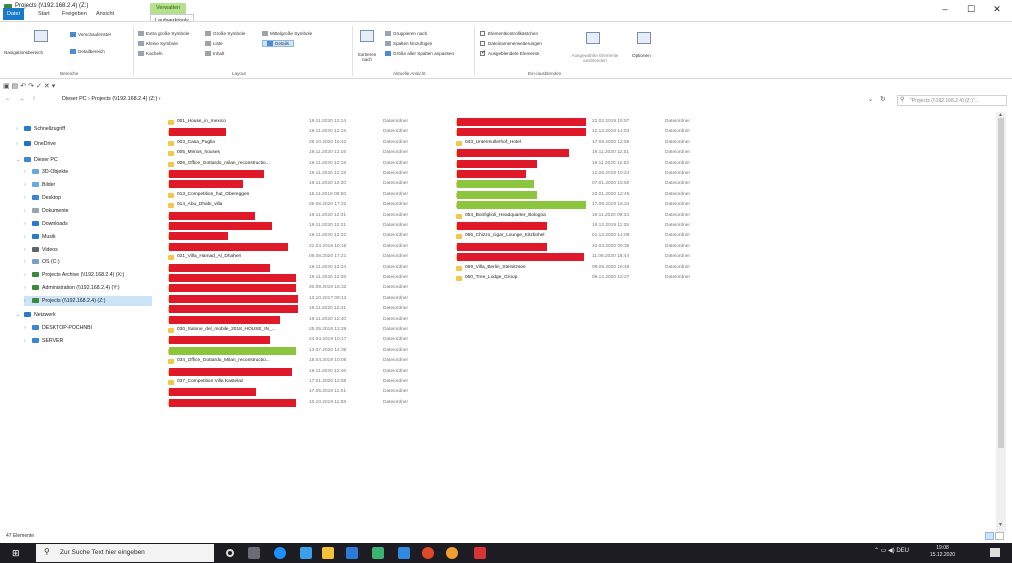 The height and width of the screenshot is (563, 1012). I want to click on nav-item-3d-objekte: › 3D-Objekte, so click(88, 172).